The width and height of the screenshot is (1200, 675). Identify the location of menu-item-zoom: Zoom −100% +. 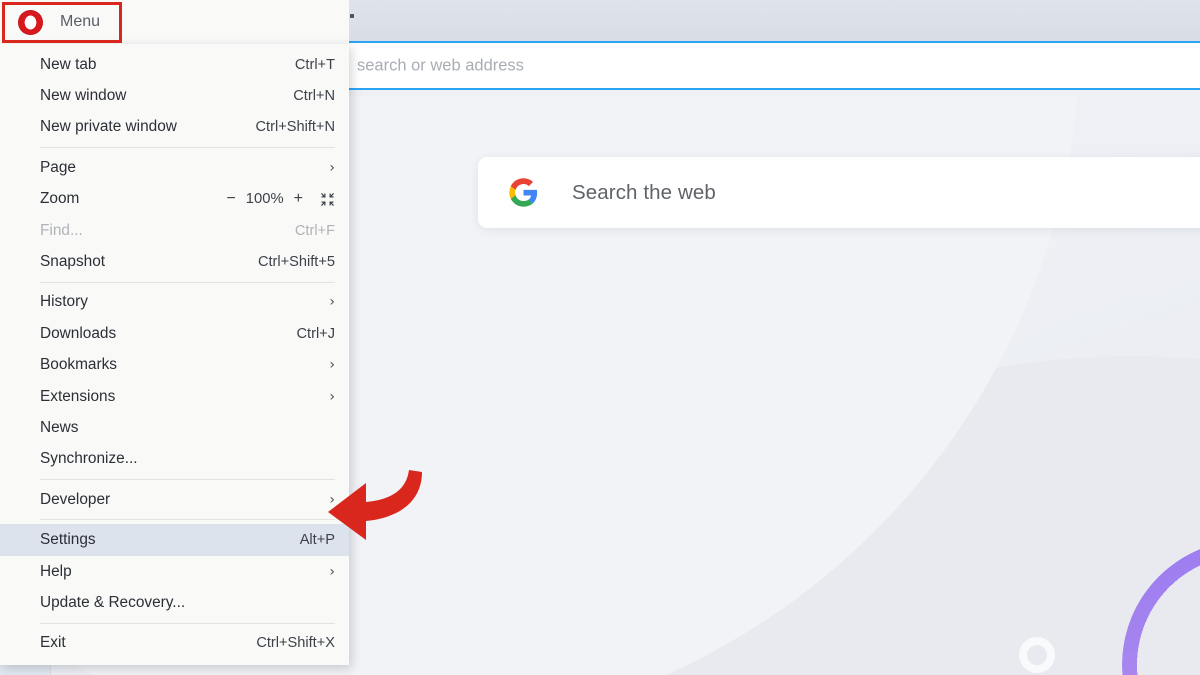
(174, 199).